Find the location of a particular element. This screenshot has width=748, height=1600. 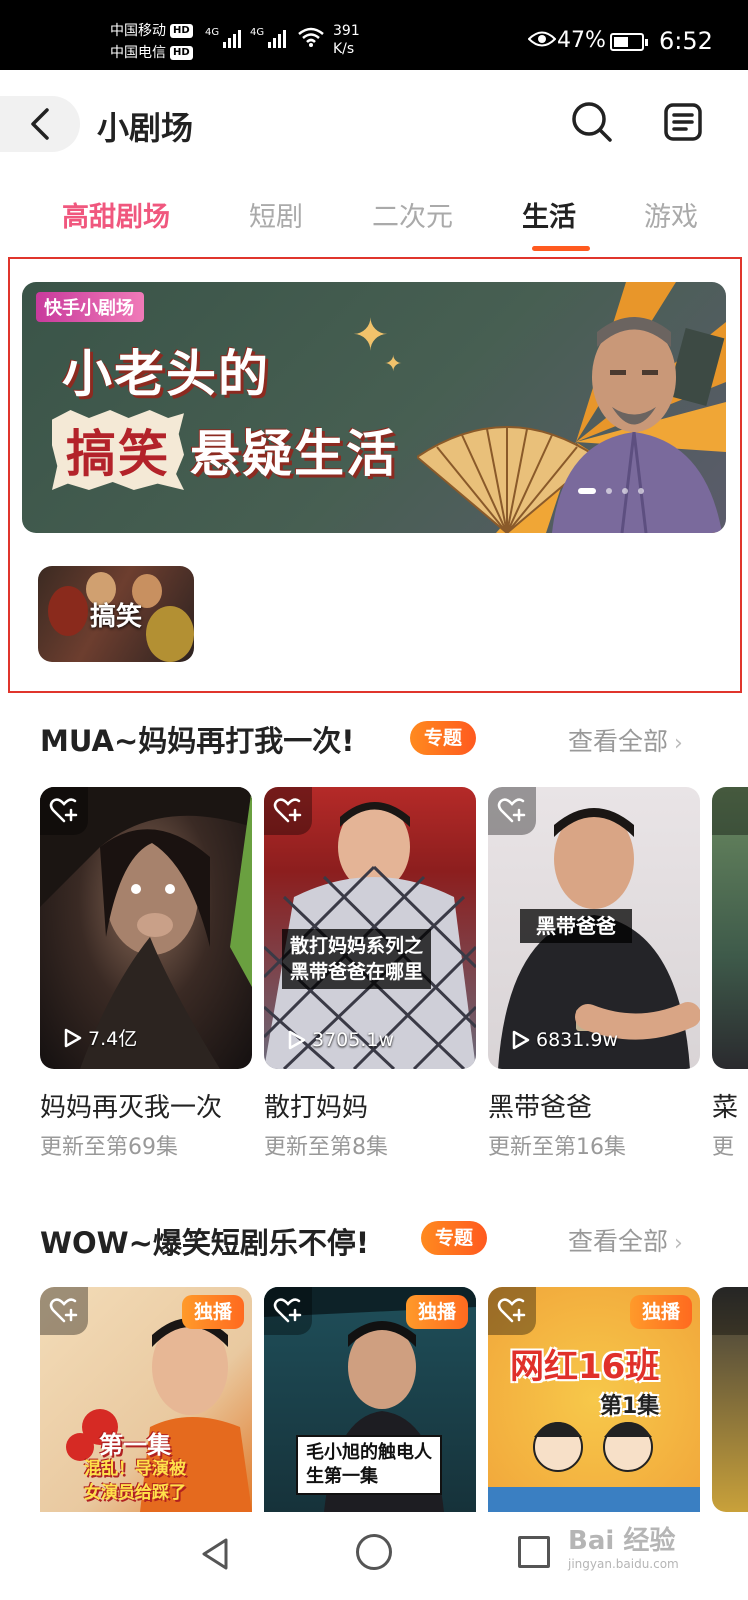

thumbnail-caption: 散打妈妈系列之 黑带爸爸在哪里 is located at coordinates (357, 959).